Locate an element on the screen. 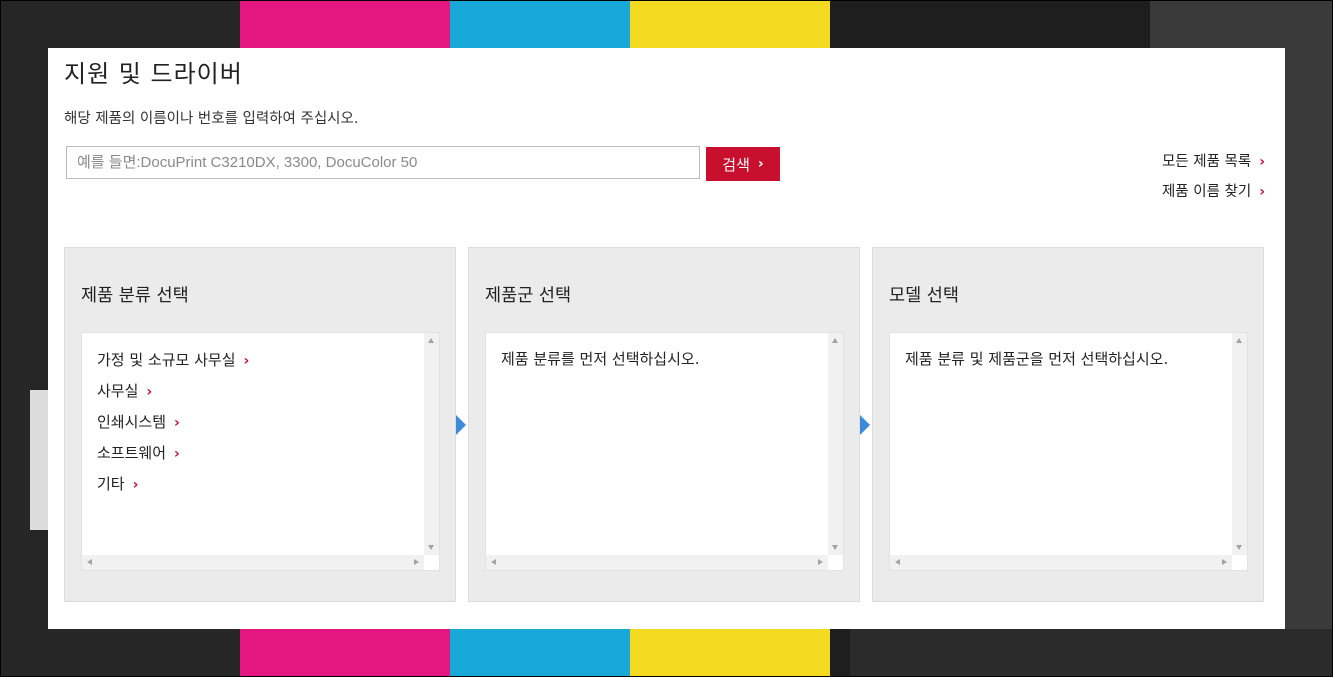 Image resolution: width=1333 pixels, height=677 pixels. step-model-title: 모델 선택 is located at coordinates (924, 296).